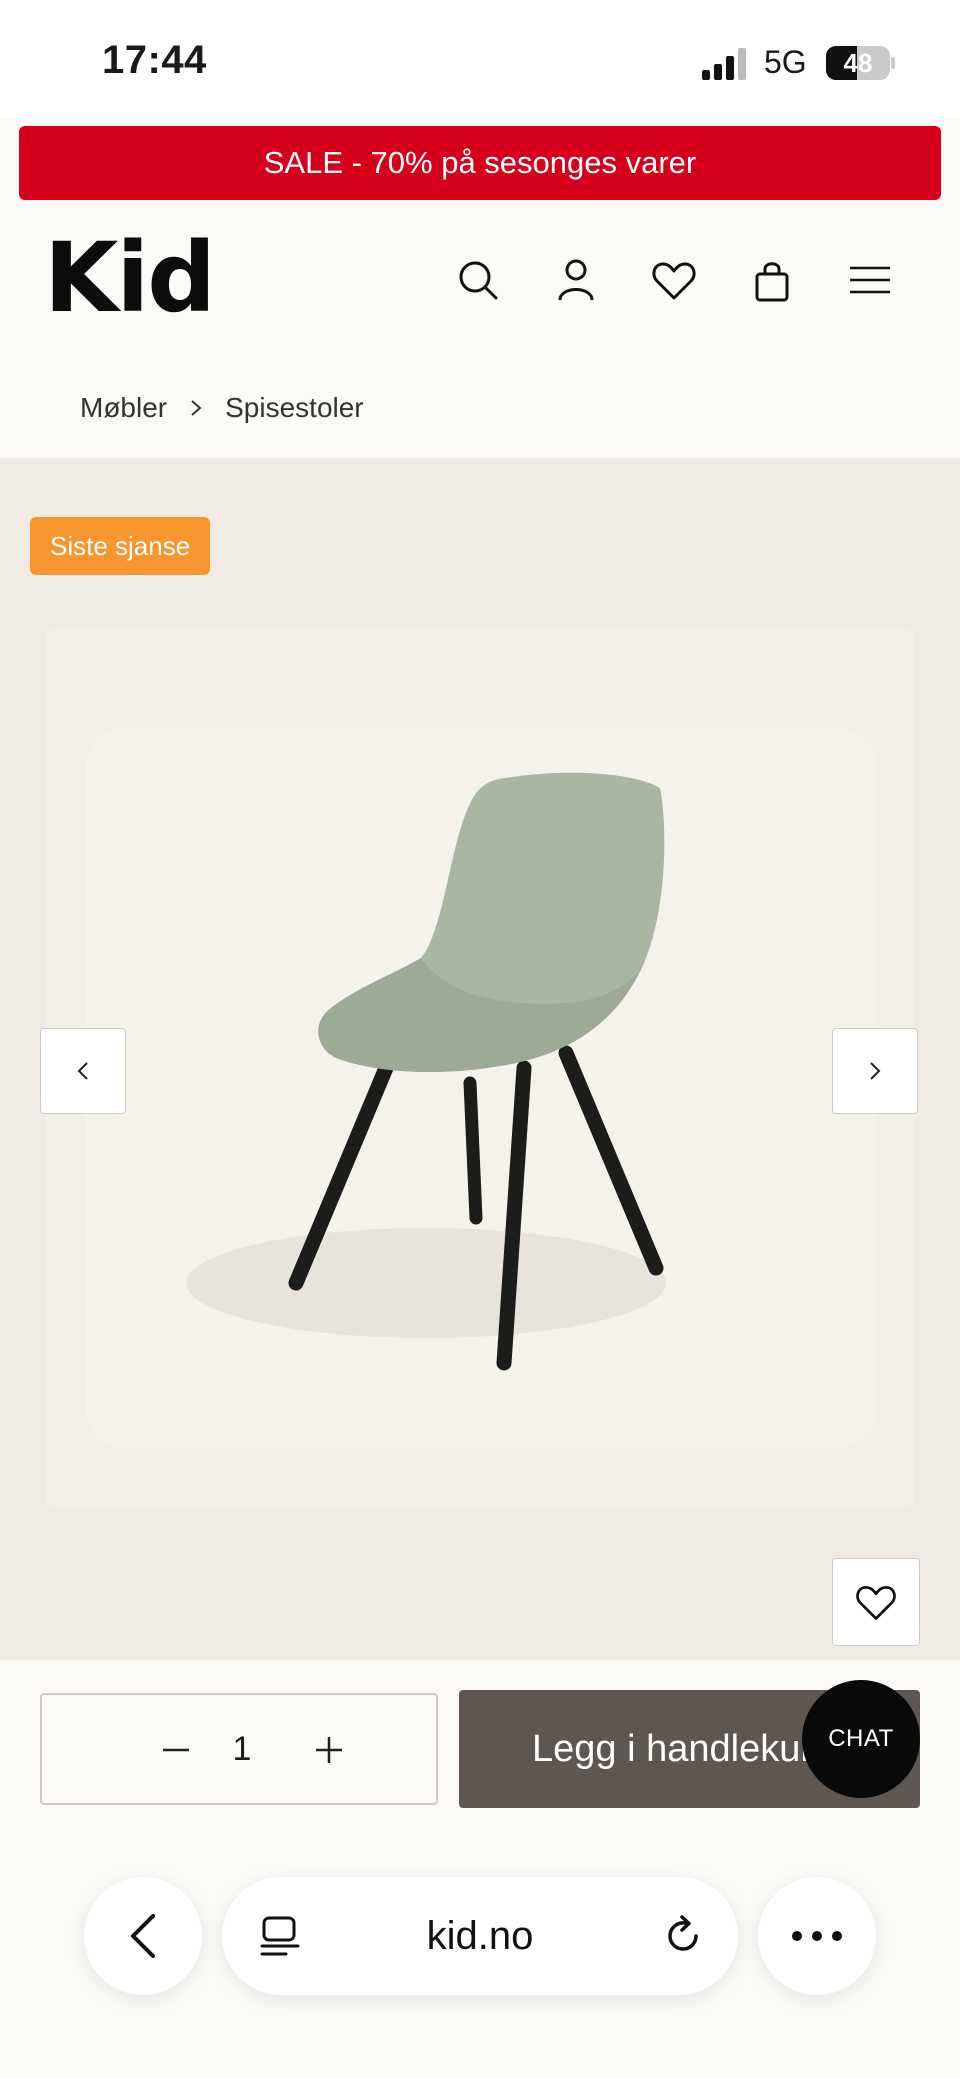  I want to click on prev-image-button, so click(83, 1071).